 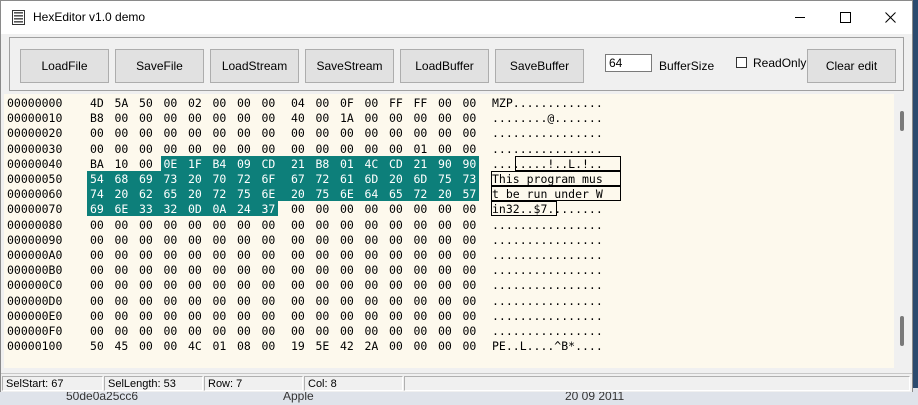 What do you see at coordinates (245, 164) in the screenshot?
I see `hex-byte: 09` at bounding box center [245, 164].